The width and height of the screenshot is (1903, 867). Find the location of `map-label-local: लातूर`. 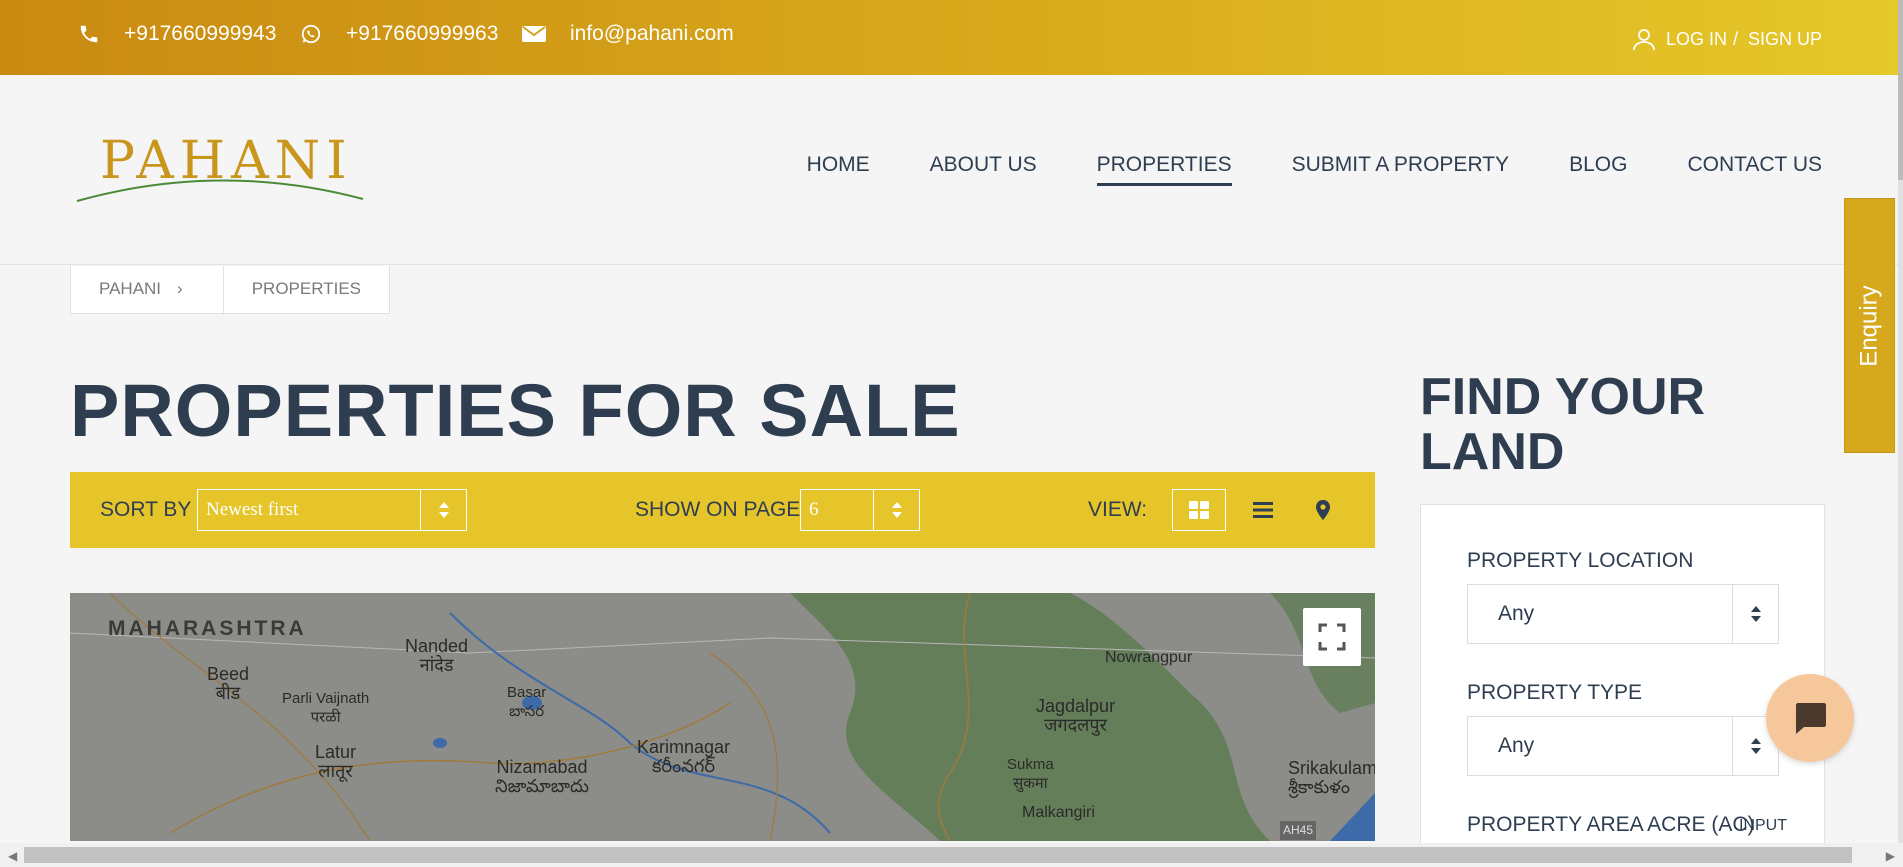

map-label-local: लातूर is located at coordinates (335, 771).